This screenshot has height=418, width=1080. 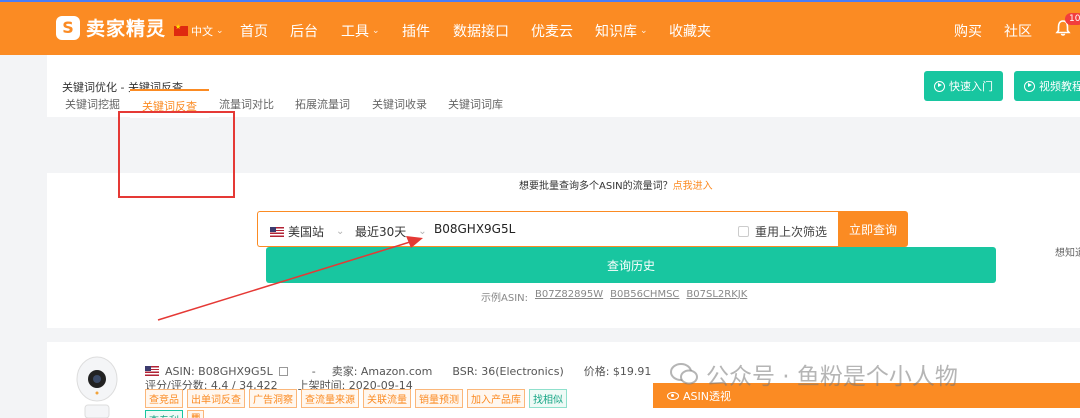 What do you see at coordinates (616, 32) in the screenshot?
I see `nav-knowledge-label: 知识库` at bounding box center [616, 32].